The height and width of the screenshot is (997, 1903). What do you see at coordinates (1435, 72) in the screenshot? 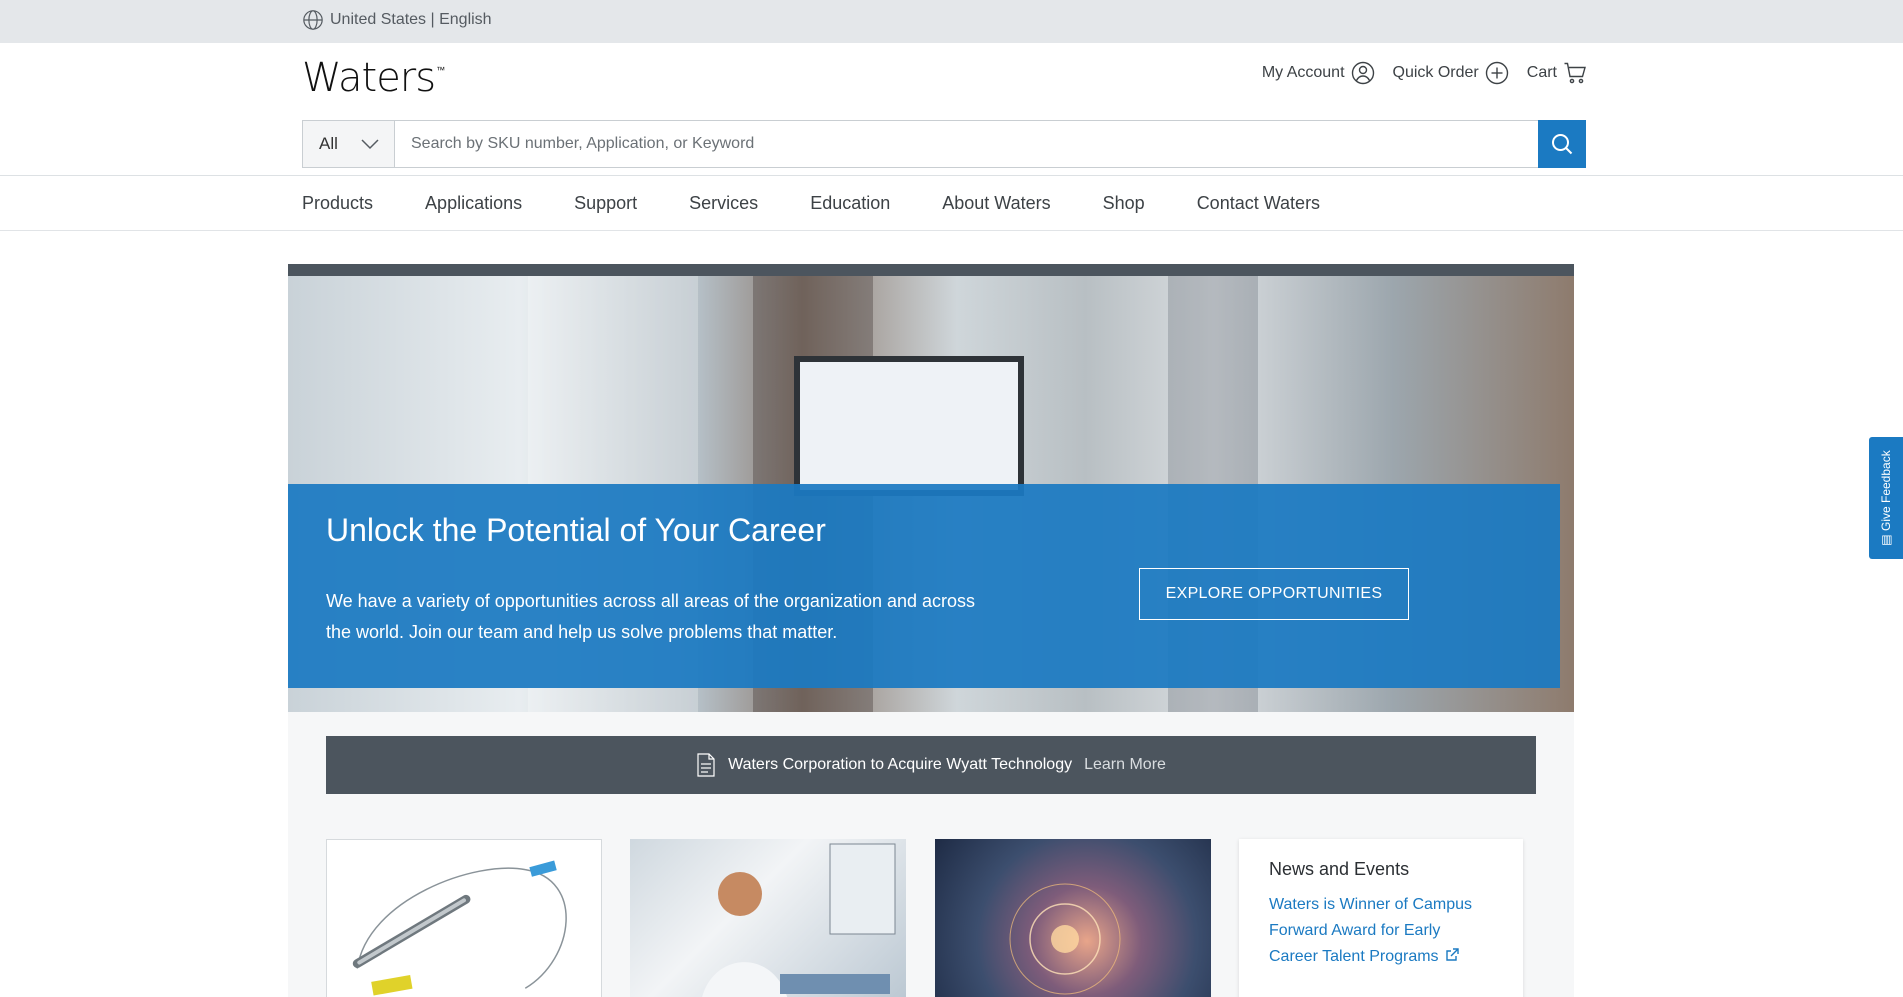
I see `quick-order-label: Quick Order` at bounding box center [1435, 72].